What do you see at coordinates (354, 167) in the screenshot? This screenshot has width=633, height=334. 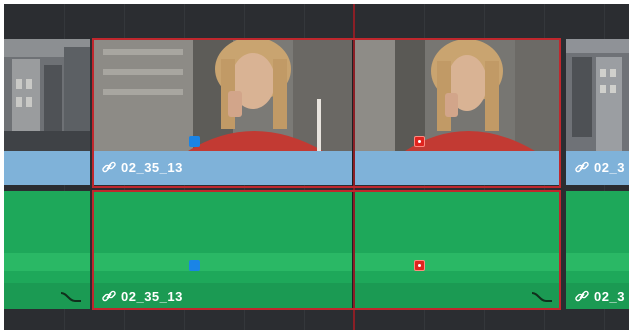 I see `playhead` at bounding box center [354, 167].